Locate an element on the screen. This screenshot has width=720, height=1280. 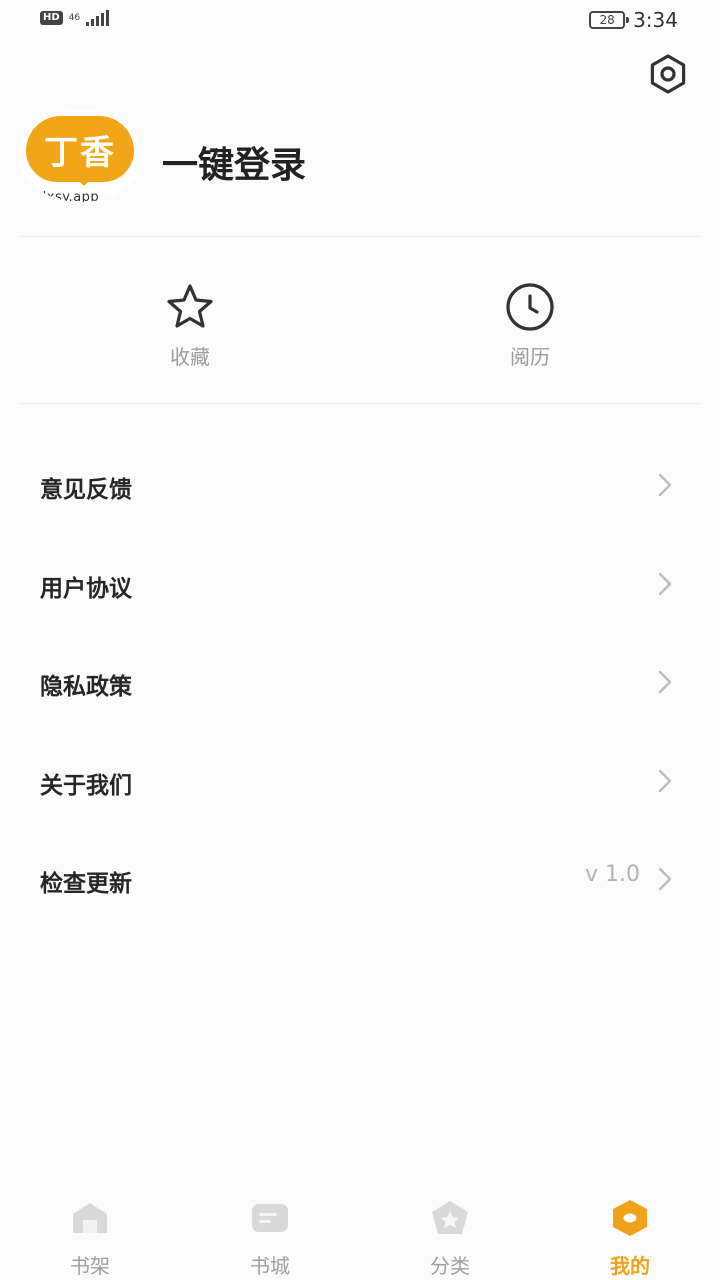
profile-header: 丁香 dxsy.app 一键登录 is located at coordinates (358, 160).